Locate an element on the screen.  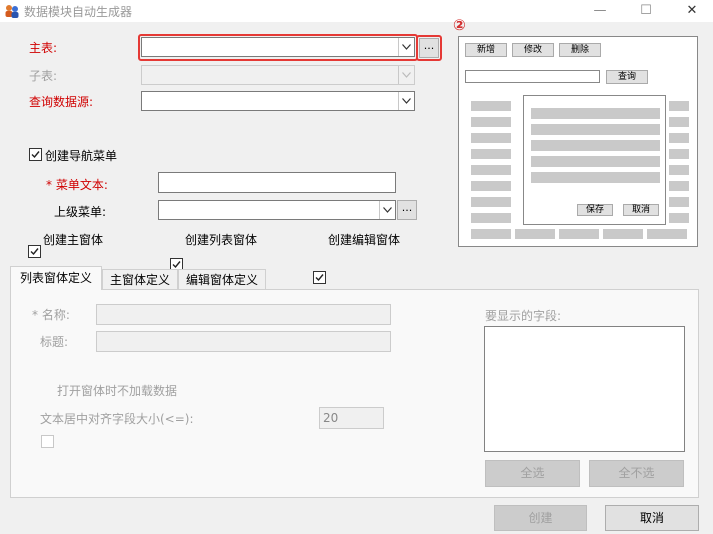
sub-table-label: 子表: is located at coordinates (43, 76).